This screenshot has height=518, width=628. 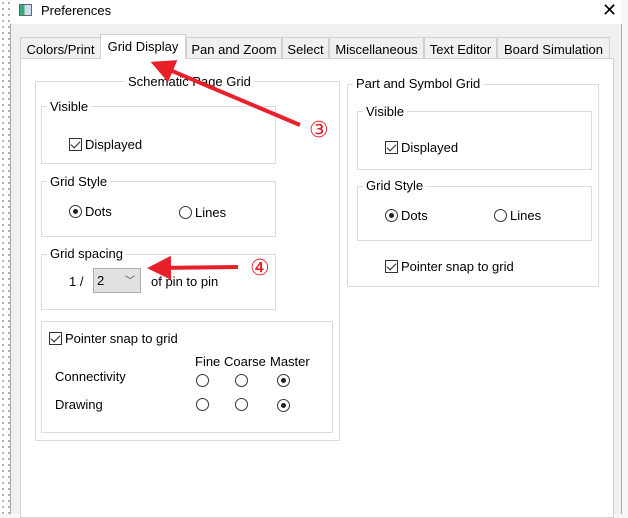 I want to click on arrow-to-grid-spacing, so click(x=193, y=267).